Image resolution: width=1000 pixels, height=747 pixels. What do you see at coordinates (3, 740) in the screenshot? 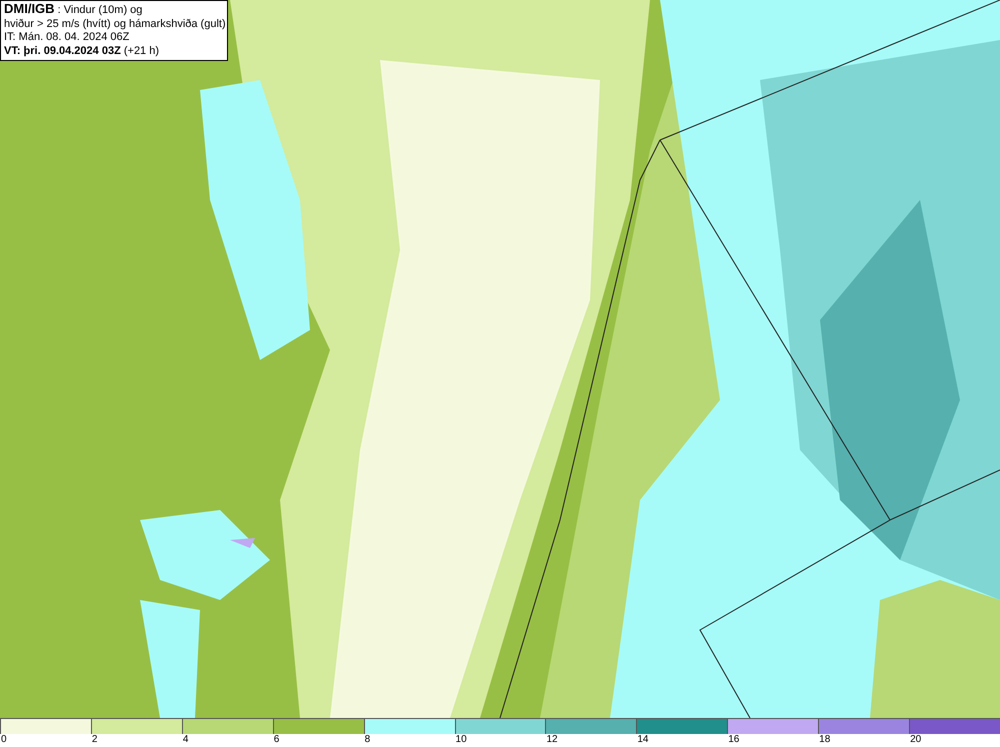
I see `scale-label: 0` at bounding box center [3, 740].